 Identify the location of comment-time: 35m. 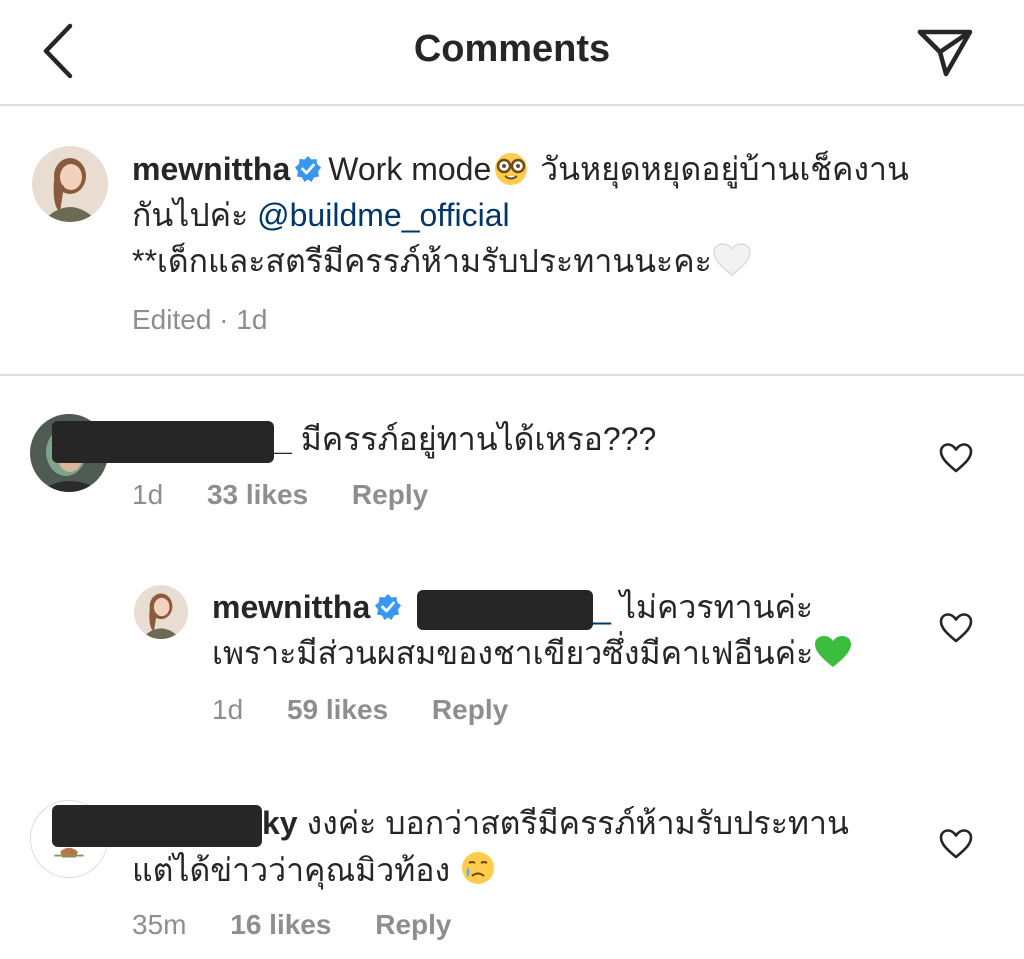
(159, 924).